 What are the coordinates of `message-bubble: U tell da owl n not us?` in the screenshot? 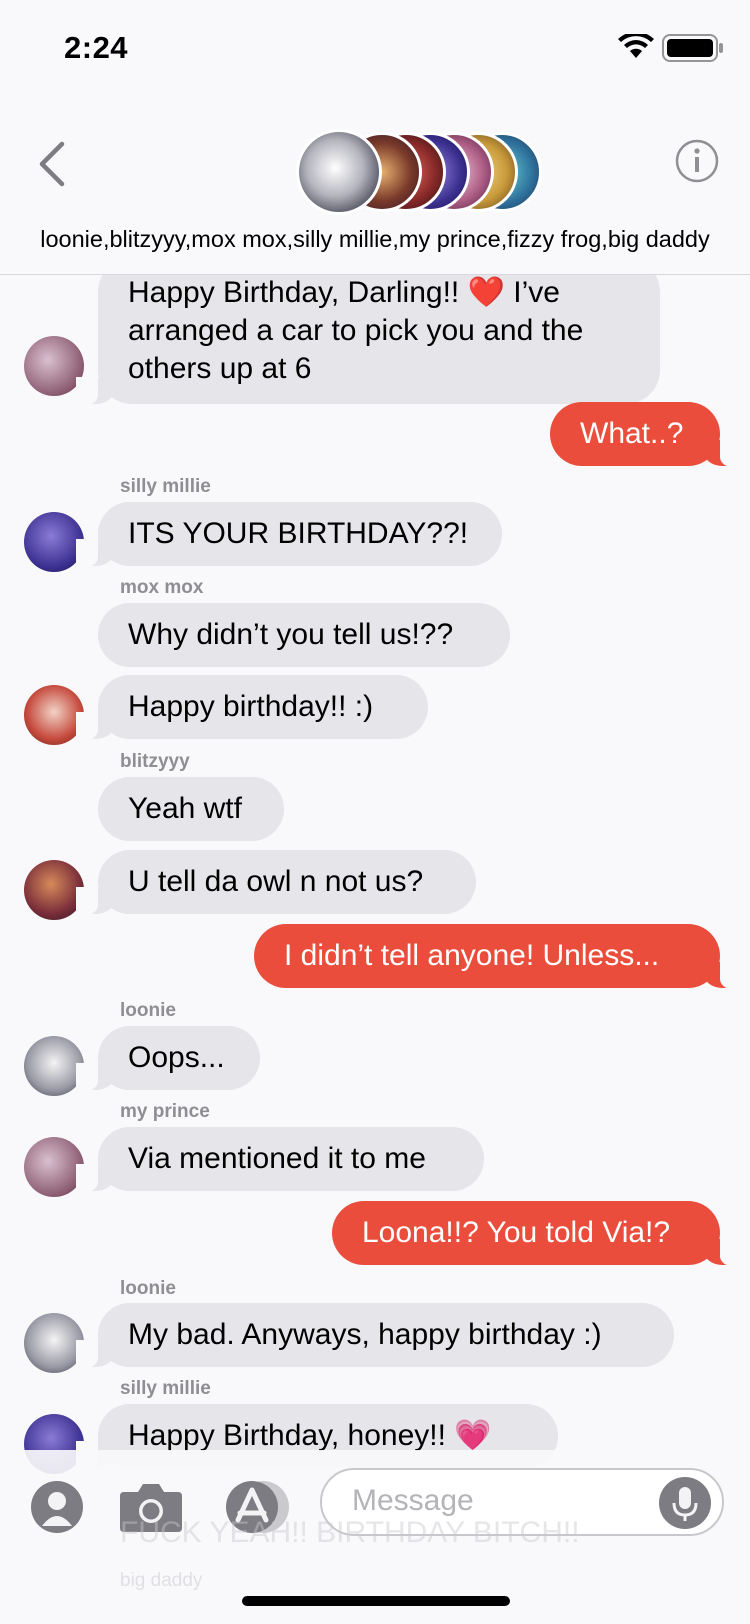 It's located at (276, 882).